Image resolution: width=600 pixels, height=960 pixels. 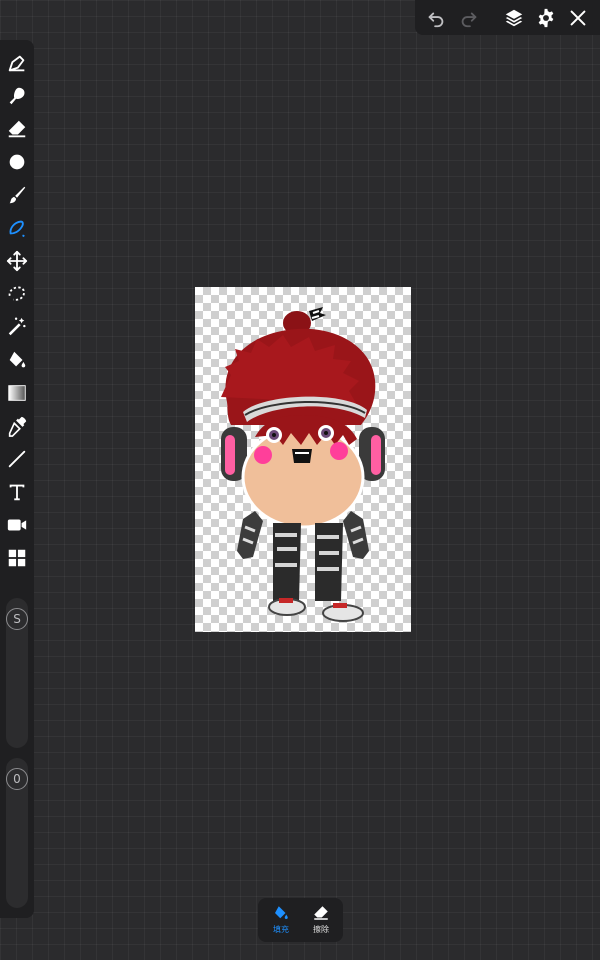 What do you see at coordinates (17, 779) in the screenshot?
I see `opacity-knob: 0` at bounding box center [17, 779].